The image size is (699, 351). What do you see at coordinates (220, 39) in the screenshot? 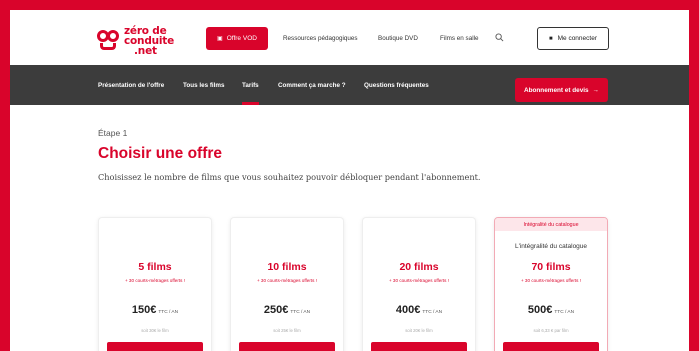
I see `film-icon: ▣` at bounding box center [220, 39].